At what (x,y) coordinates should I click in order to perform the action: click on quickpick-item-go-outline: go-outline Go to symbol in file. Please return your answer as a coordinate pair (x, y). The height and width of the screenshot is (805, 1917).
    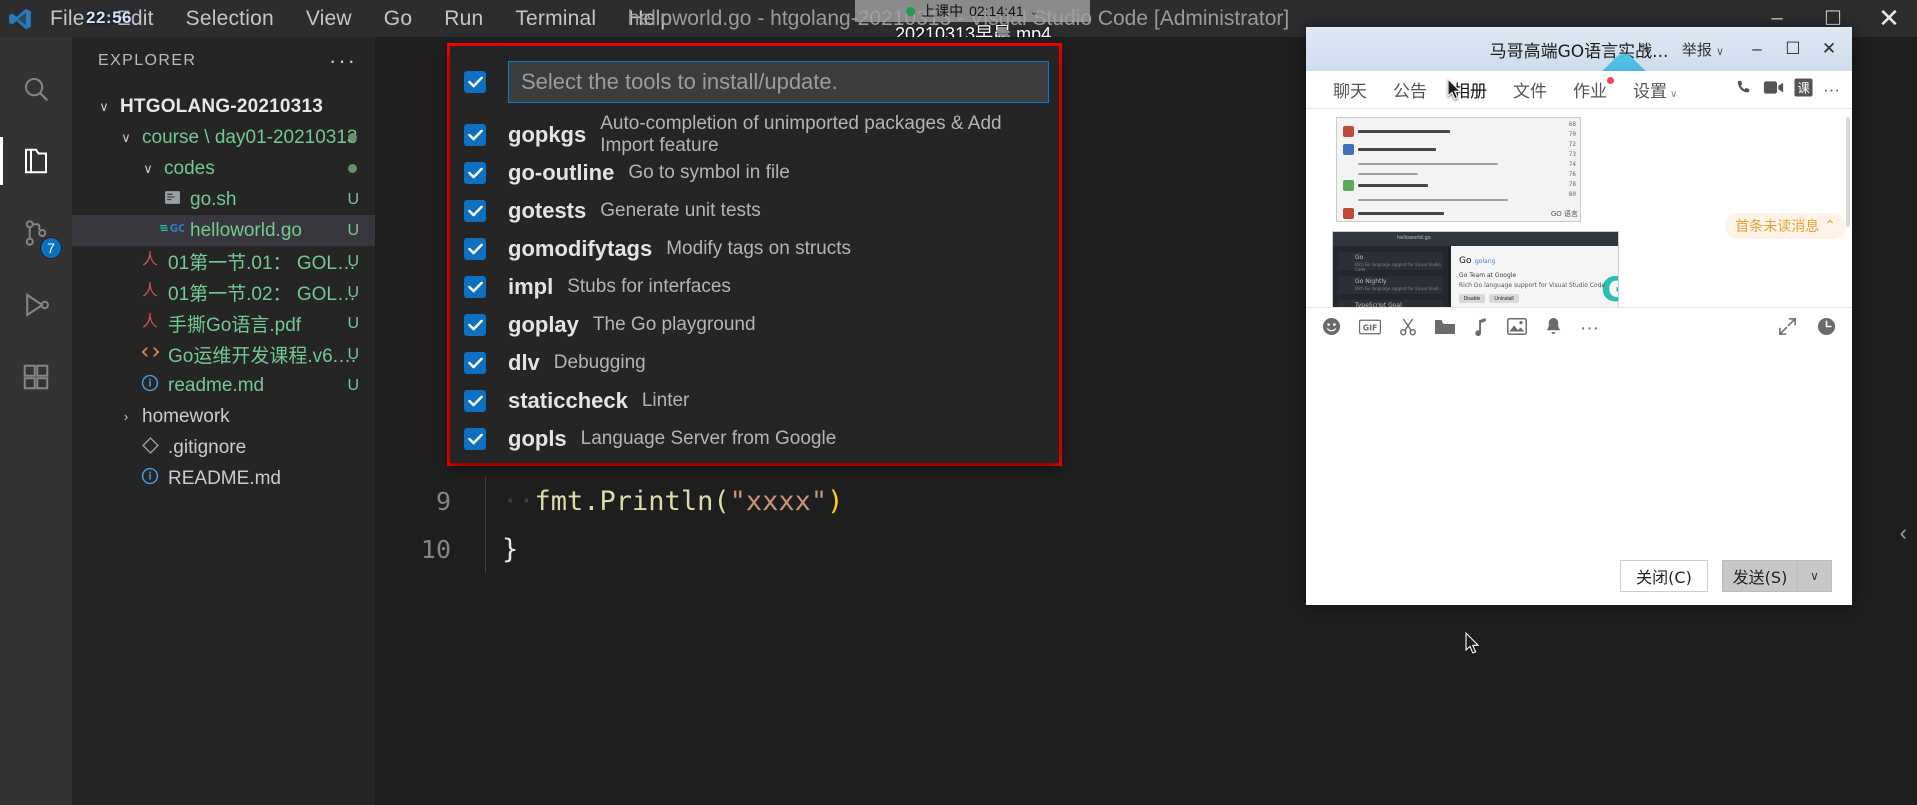
    Looking at the image, I should click on (754, 173).